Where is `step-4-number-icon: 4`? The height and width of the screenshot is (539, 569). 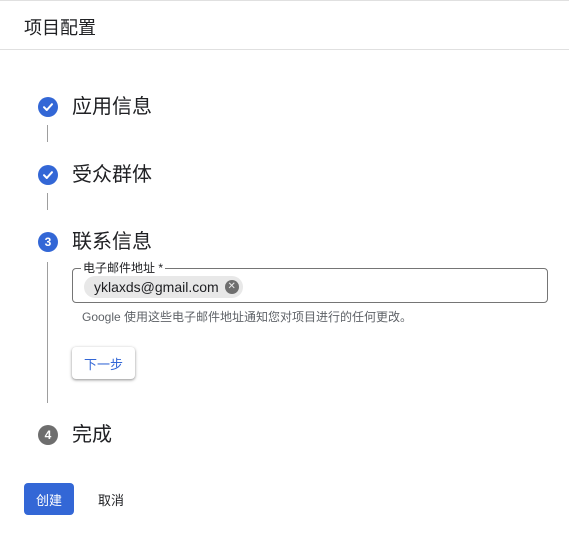 step-4-number-icon: 4 is located at coordinates (48, 435).